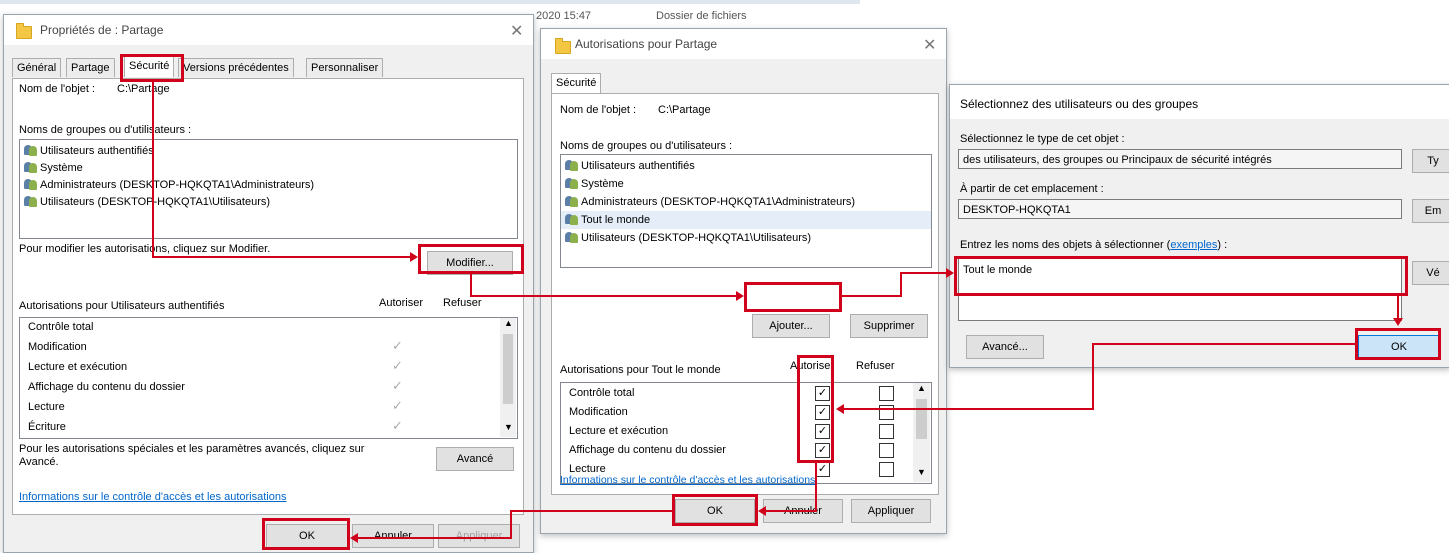  What do you see at coordinates (1181, 276) in the screenshot?
I see `highlight-names-input` at bounding box center [1181, 276].